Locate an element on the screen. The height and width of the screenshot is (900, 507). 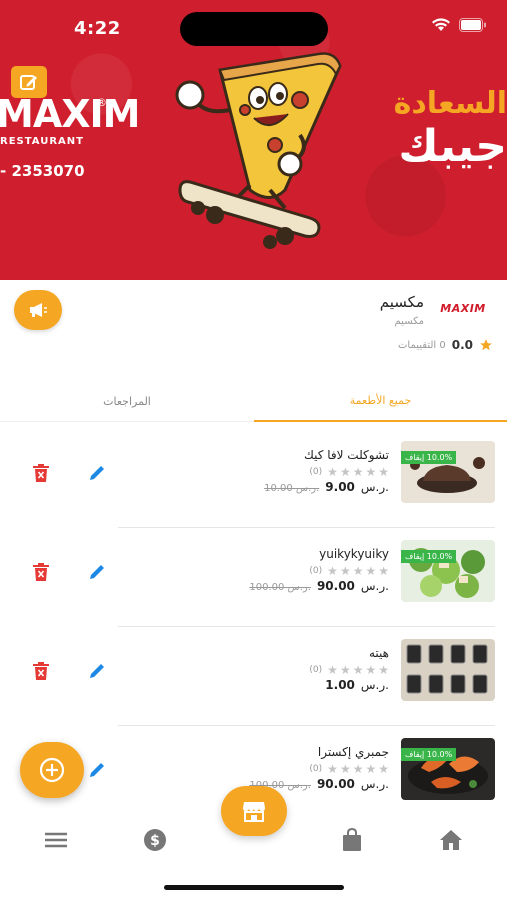
star-icon is located at coordinates (486, 345).